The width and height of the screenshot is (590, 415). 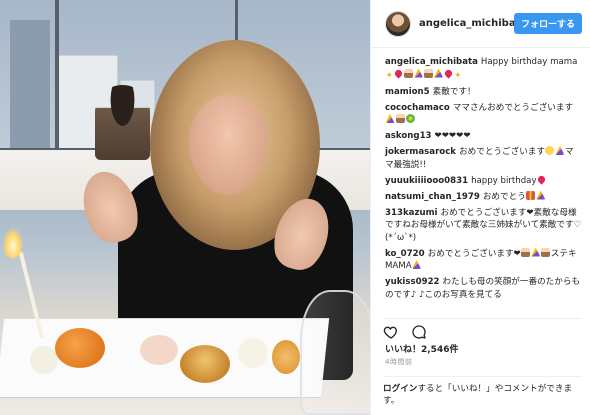 What do you see at coordinates (335, 352) in the screenshot?
I see `wine-glass` at bounding box center [335, 352].